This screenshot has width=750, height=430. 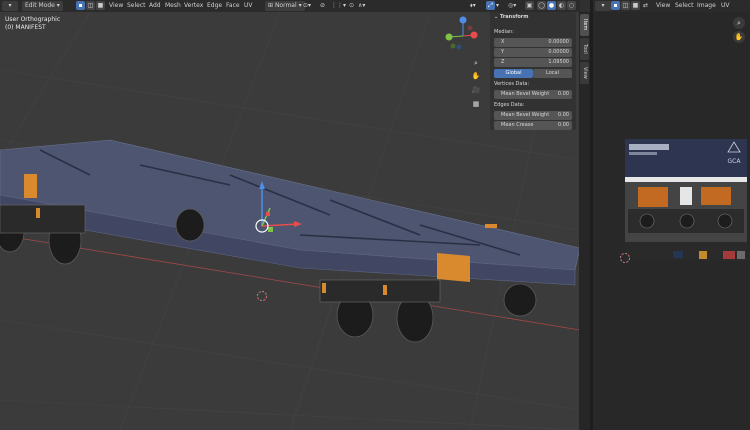 What do you see at coordinates (541, 5) in the screenshot?
I see `wireframe-shading-icon: ◯` at bounding box center [541, 5].